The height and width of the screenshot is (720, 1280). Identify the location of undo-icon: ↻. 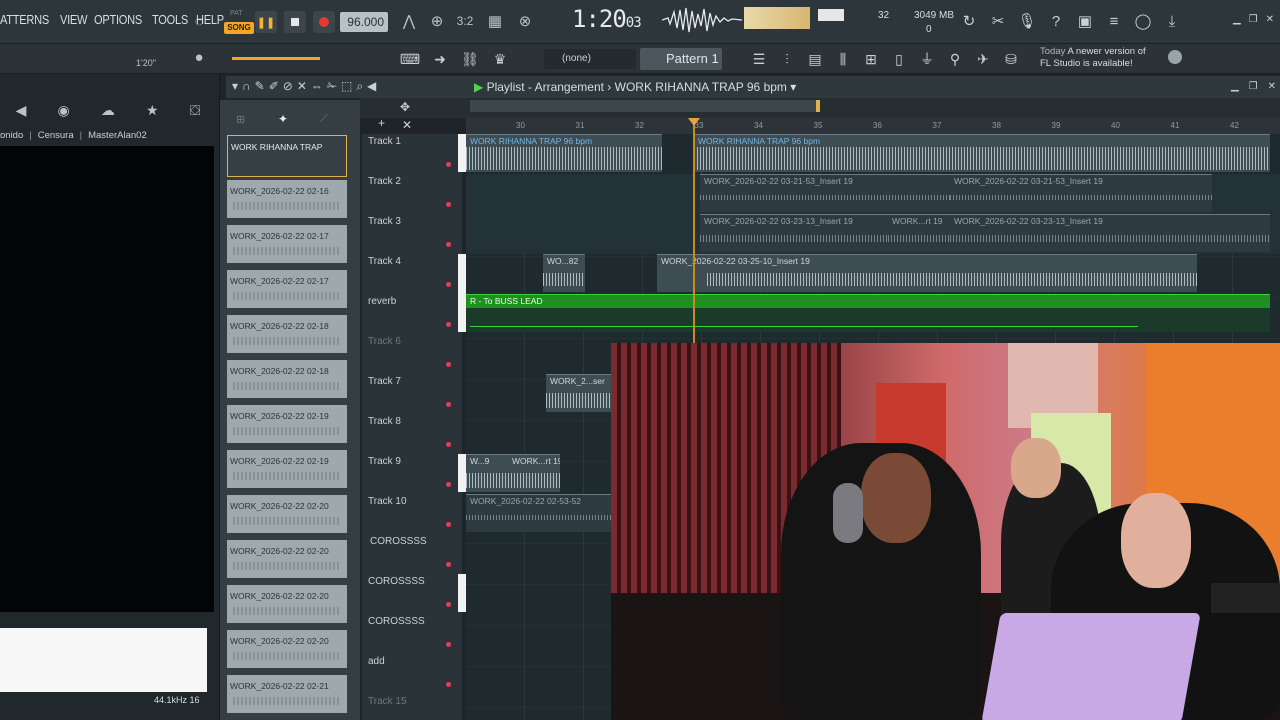
(969, 21).